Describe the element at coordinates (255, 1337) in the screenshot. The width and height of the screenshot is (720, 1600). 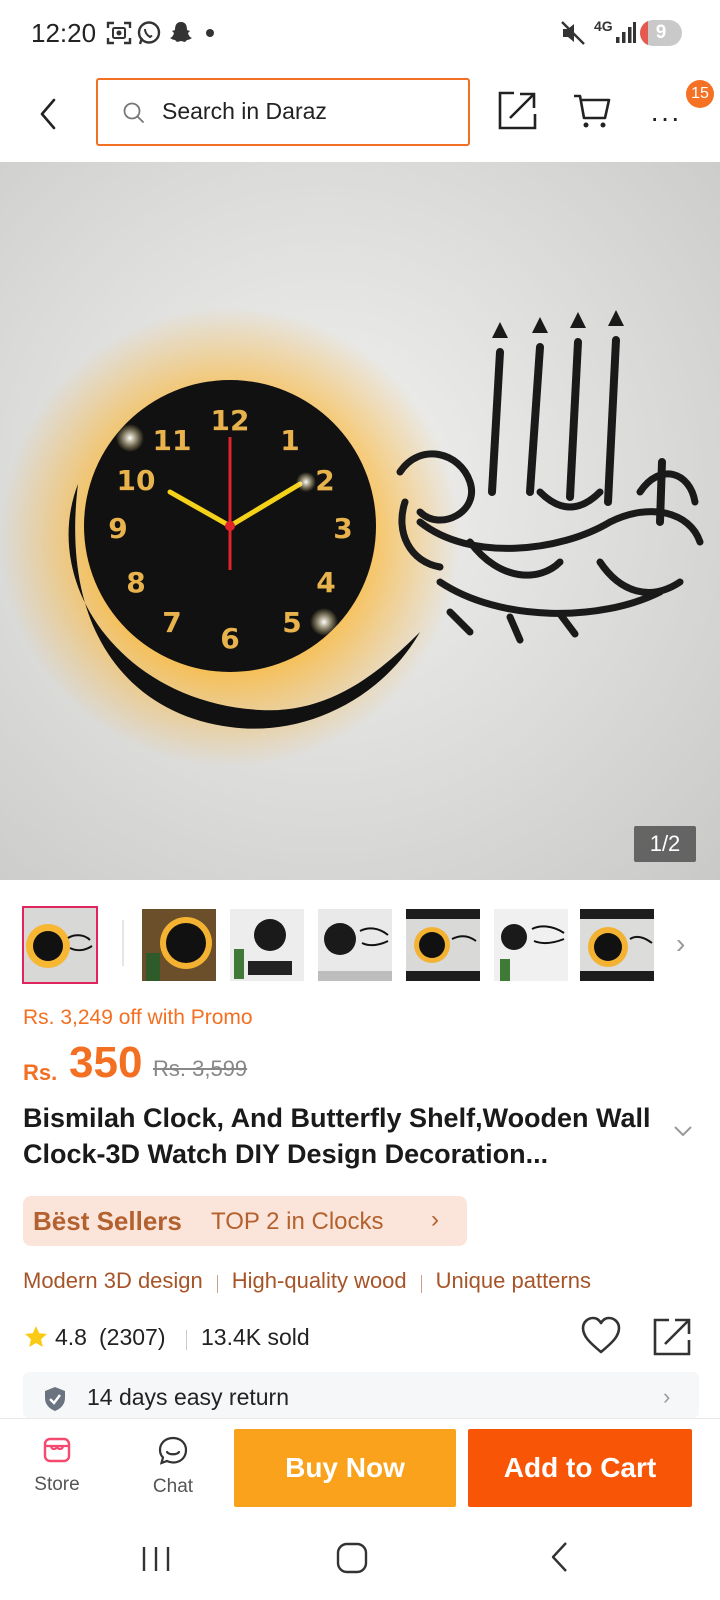
I see `sold-count: 13.4K sold` at that location.